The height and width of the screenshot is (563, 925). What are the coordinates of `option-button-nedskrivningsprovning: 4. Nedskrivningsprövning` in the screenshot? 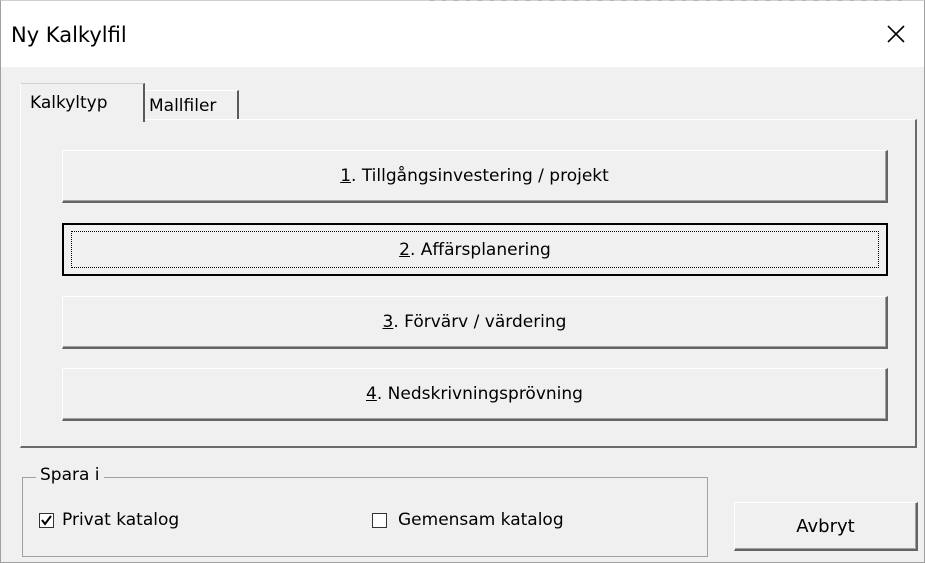 It's located at (475, 394).